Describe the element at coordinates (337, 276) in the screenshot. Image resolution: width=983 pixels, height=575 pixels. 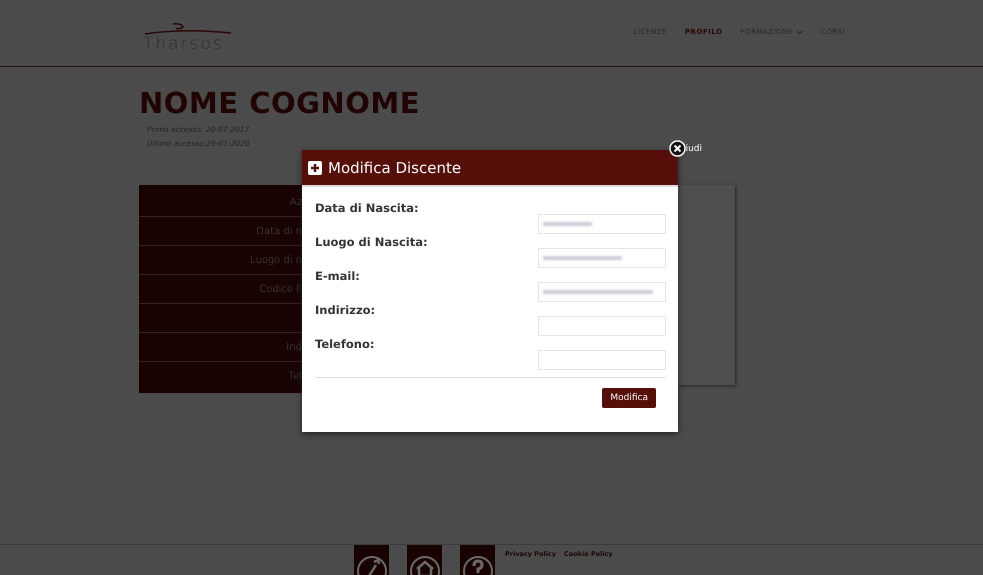
I see `field-label: E-mail:` at that location.